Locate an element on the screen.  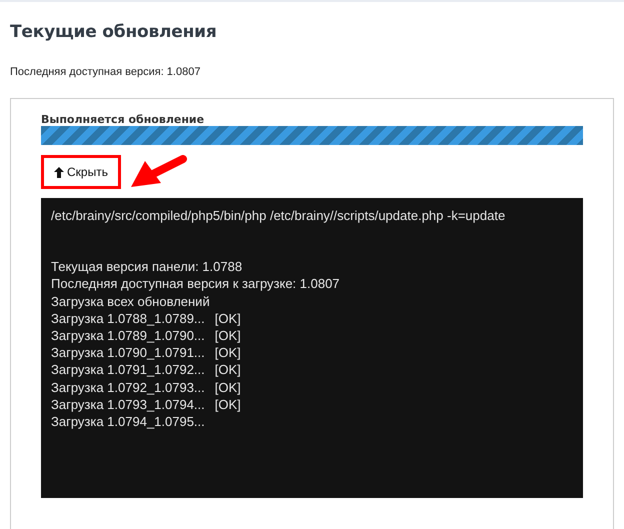
hide-button: Скрыть is located at coordinates (81, 172).